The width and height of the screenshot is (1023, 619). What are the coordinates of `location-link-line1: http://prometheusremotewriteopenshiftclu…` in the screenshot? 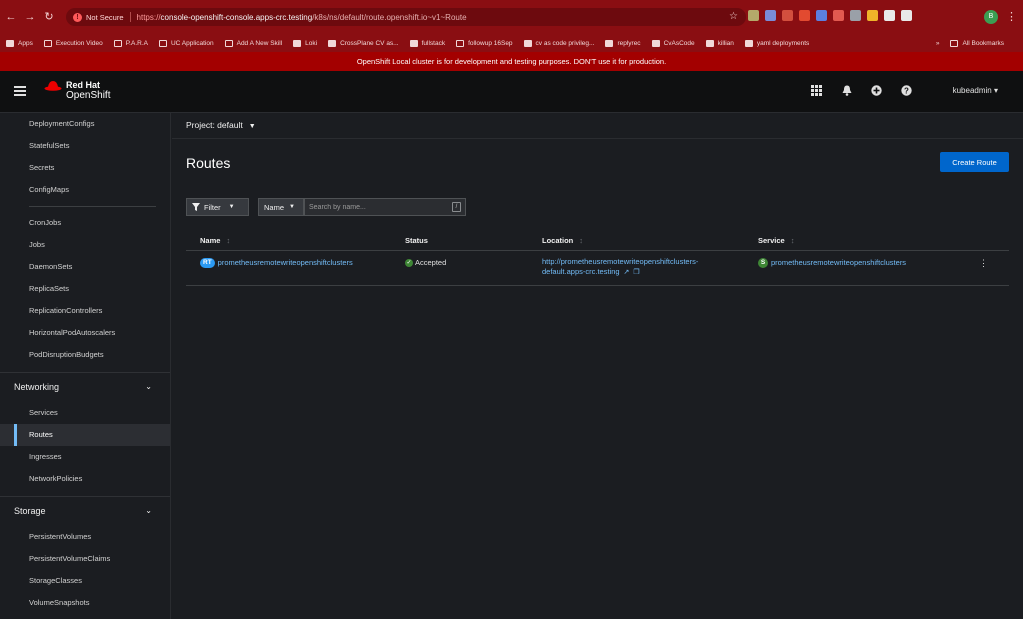 It's located at (620, 262).